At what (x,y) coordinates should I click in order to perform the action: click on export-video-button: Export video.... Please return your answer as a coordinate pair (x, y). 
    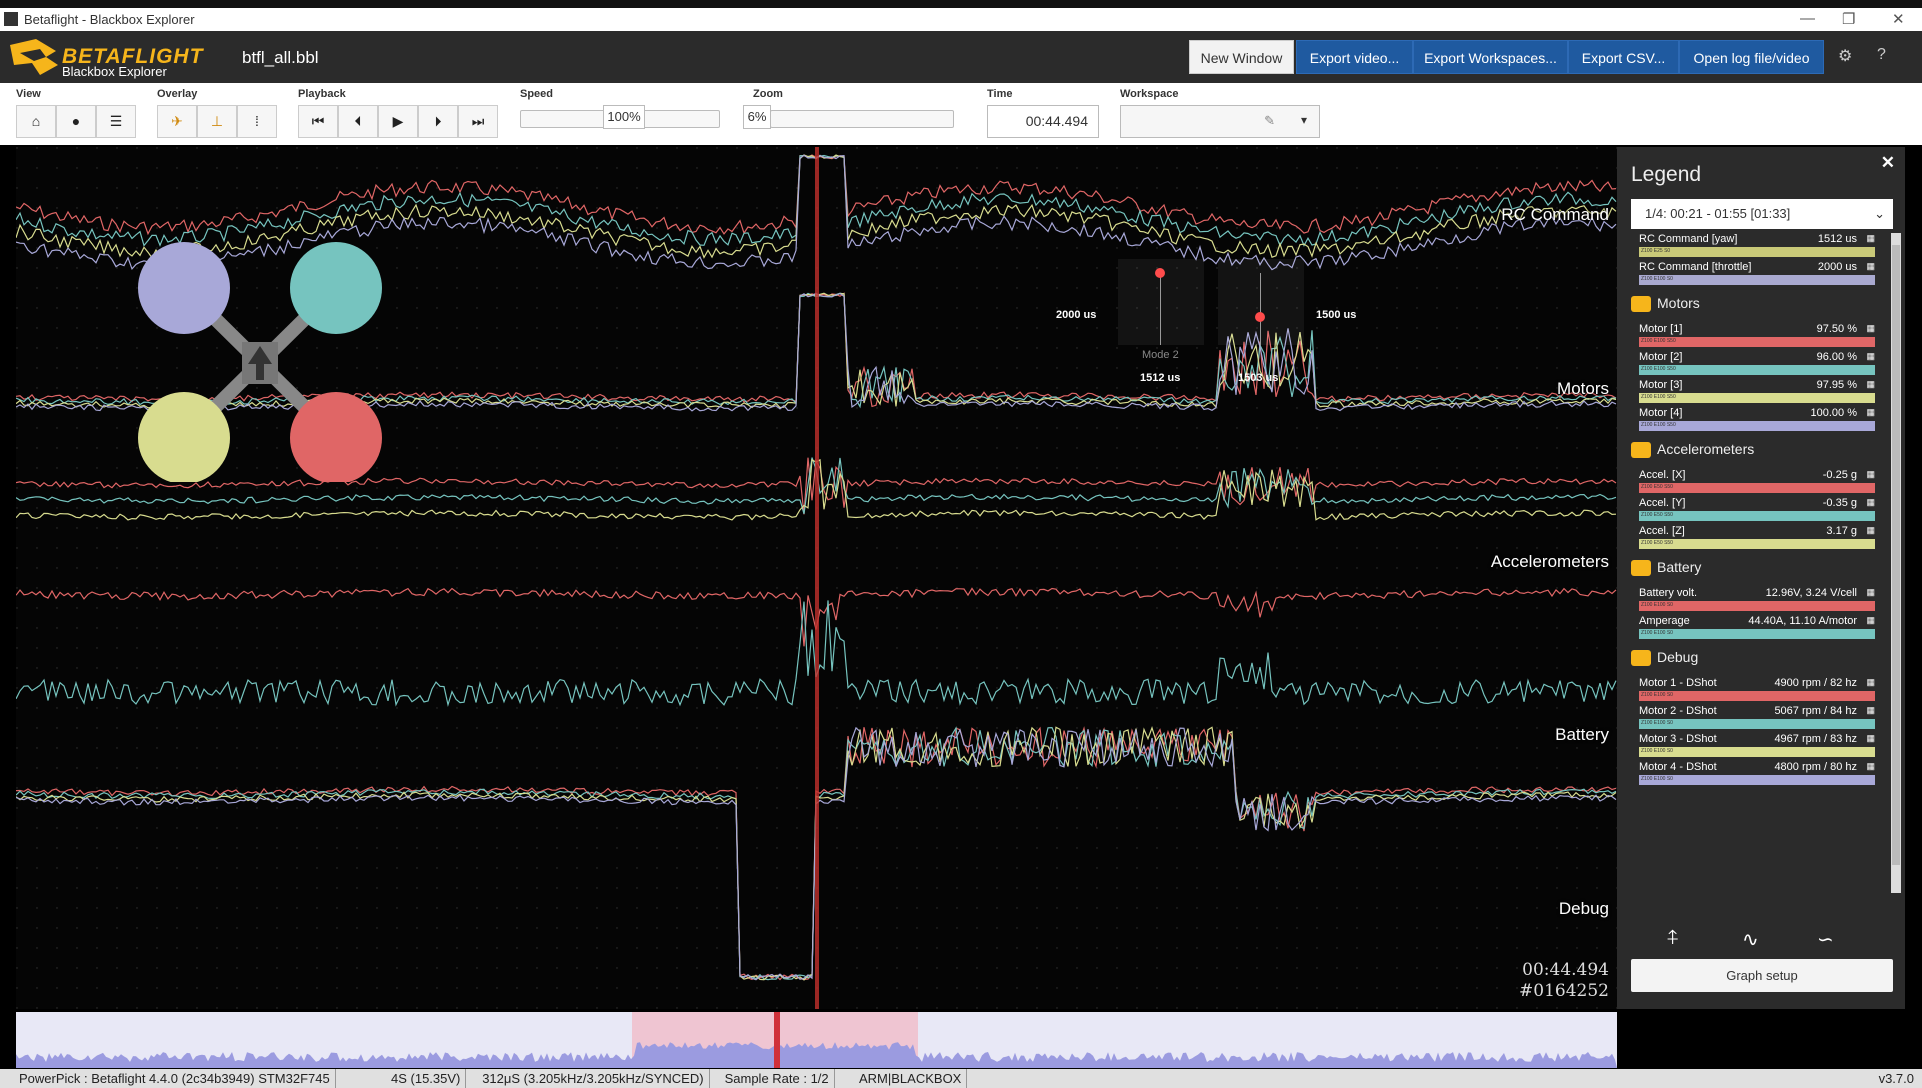
    Looking at the image, I should click on (1354, 57).